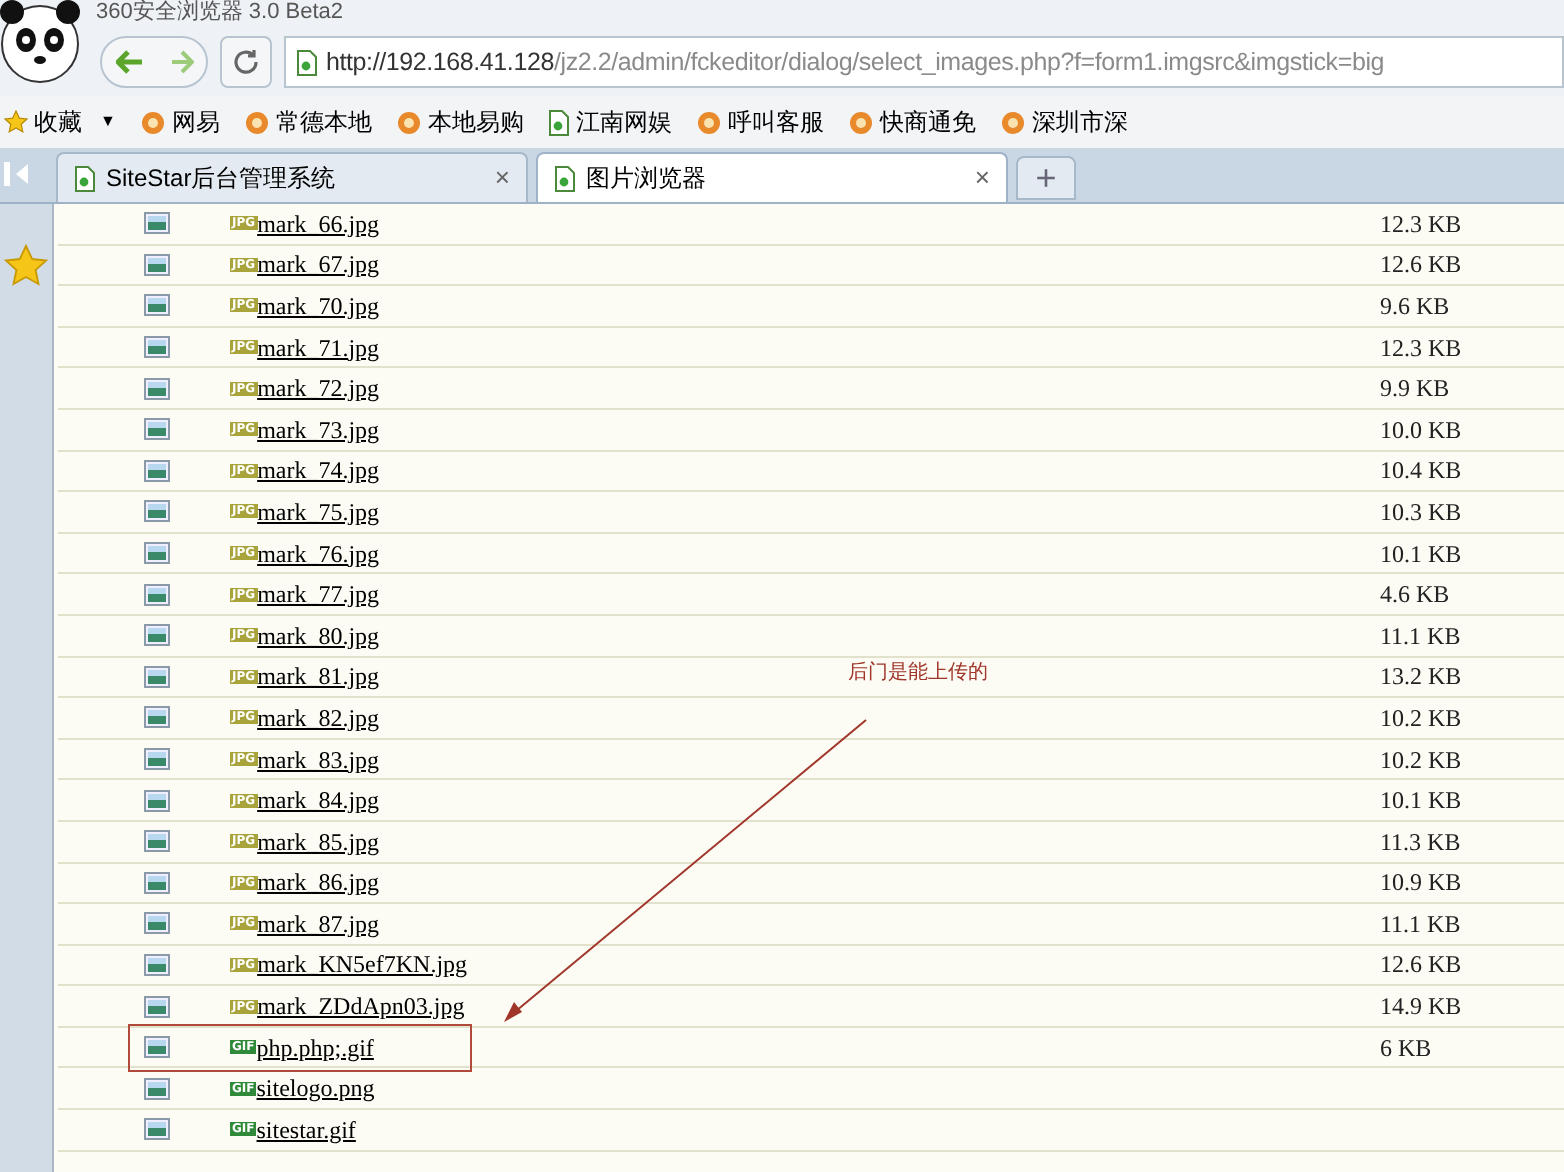 Image resolution: width=1564 pixels, height=1172 pixels. Describe the element at coordinates (179, 122) in the screenshot. I see `bookmark-item: 网易` at that location.